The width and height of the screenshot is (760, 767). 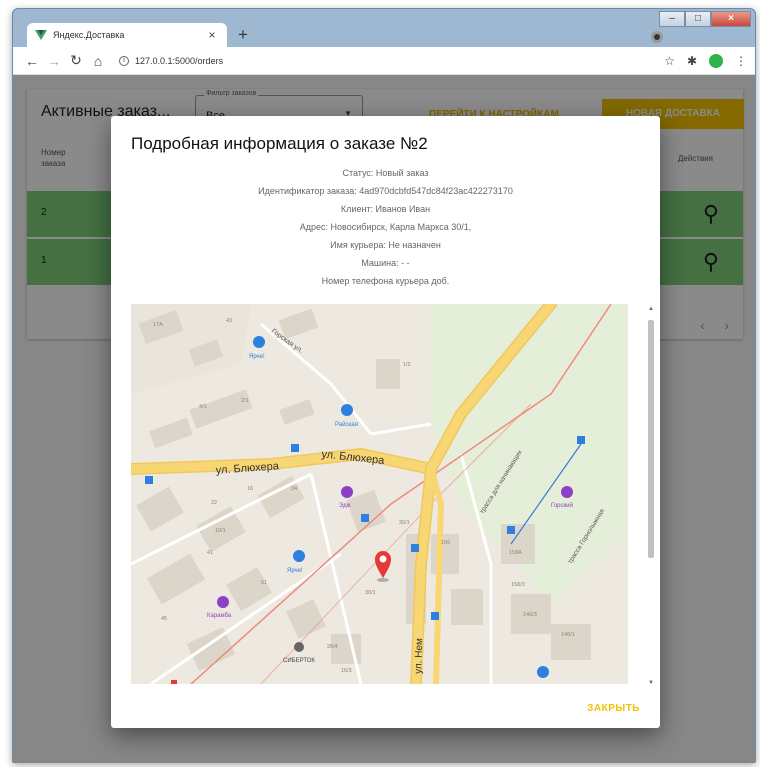 What do you see at coordinates (445, 543) in the screenshot?
I see `svg-text: 156` at bounding box center [445, 543].